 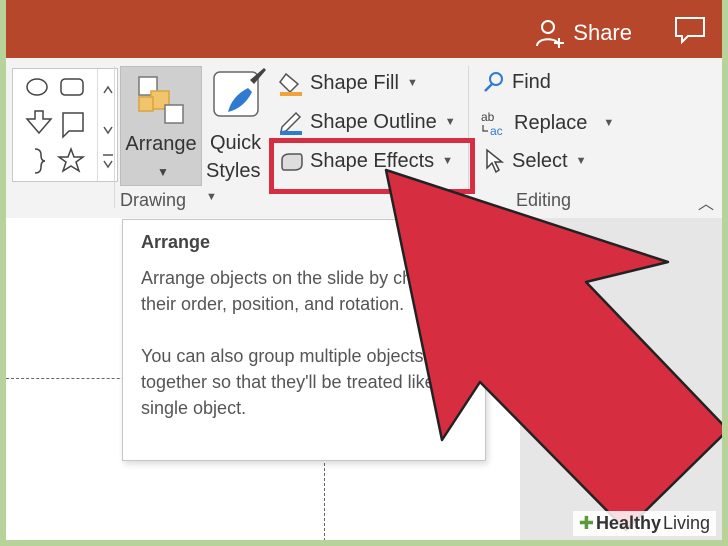 What do you see at coordinates (373, 121) in the screenshot?
I see `shape-outline-label: Shape Outline` at bounding box center [373, 121].